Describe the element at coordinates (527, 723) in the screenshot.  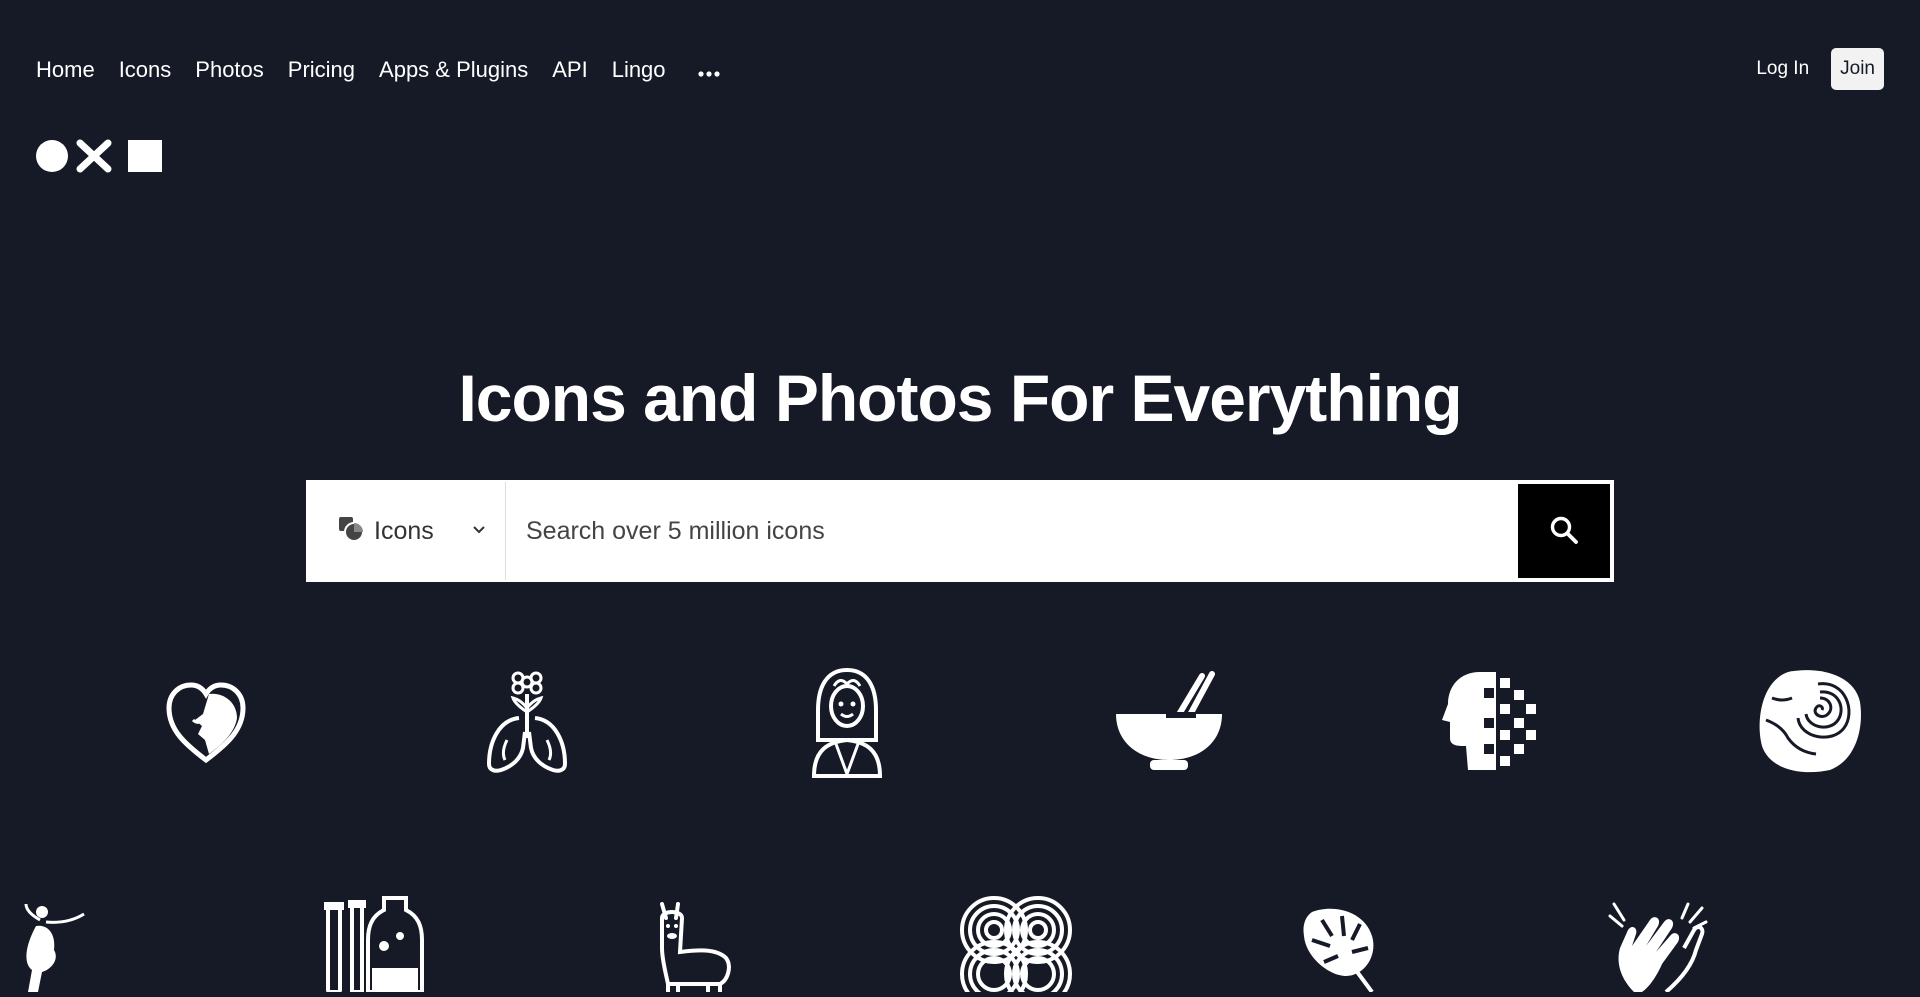
I see `lungs-flower-icon` at that location.